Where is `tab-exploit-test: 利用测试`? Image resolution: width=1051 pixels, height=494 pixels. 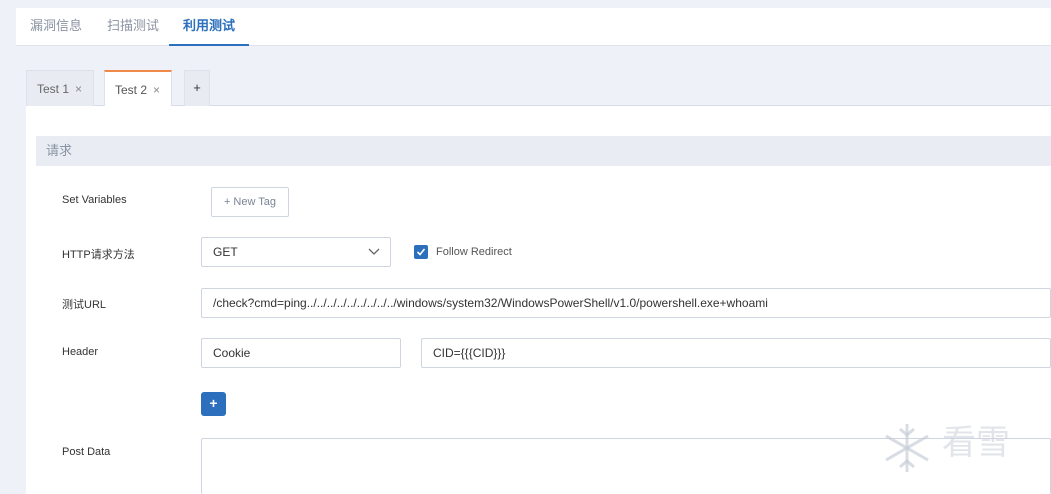 tab-exploit-test: 利用测试 is located at coordinates (209, 27).